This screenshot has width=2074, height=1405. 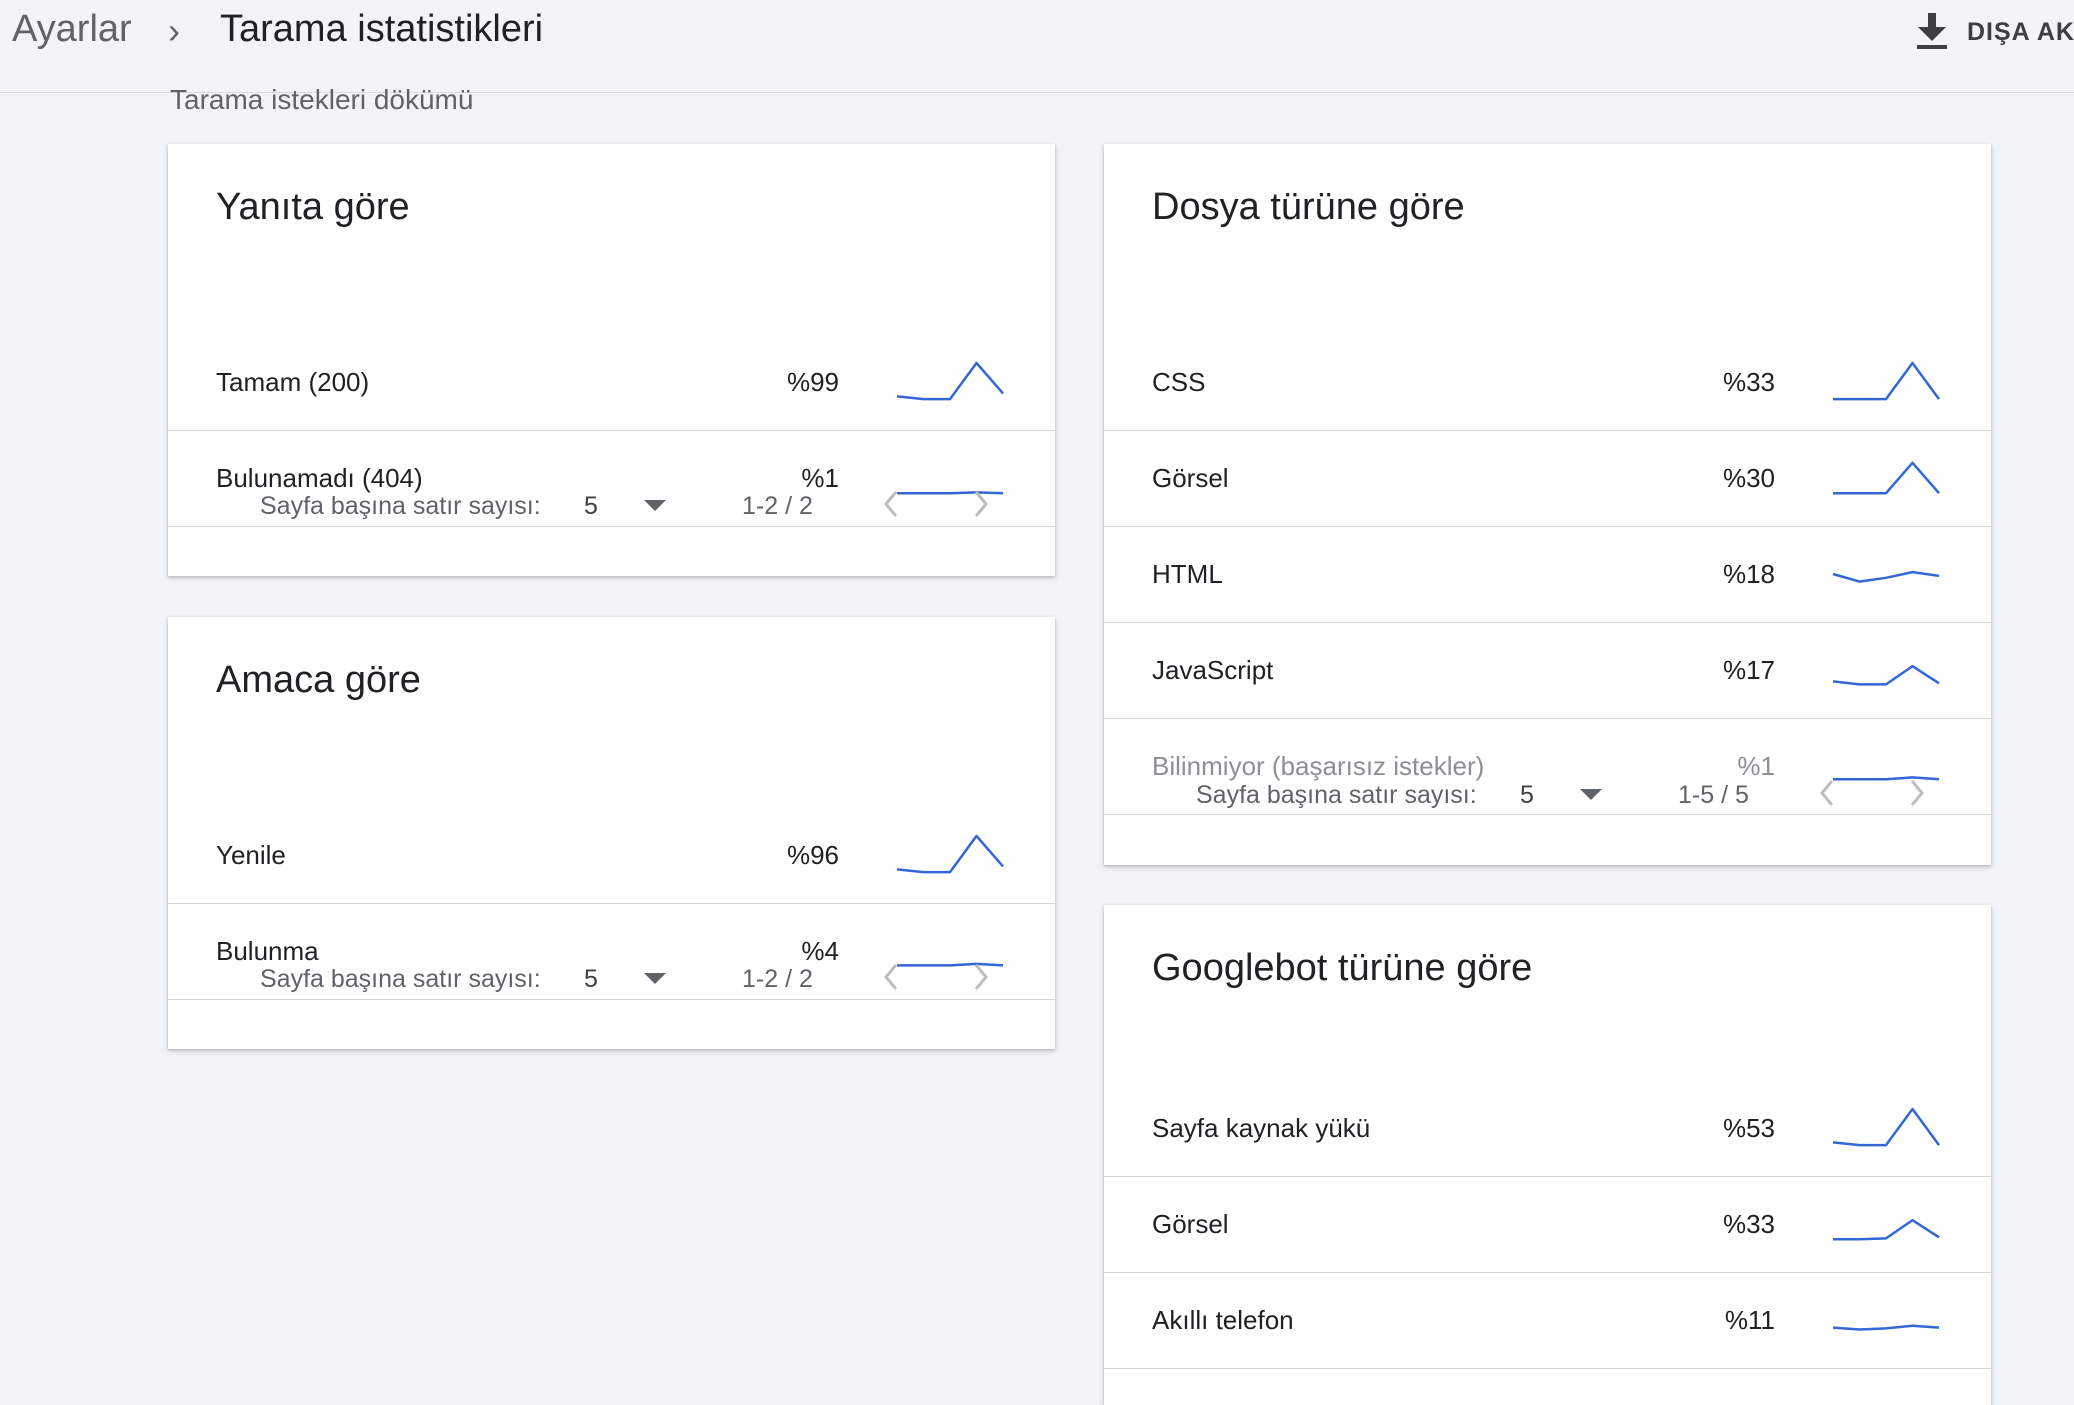 What do you see at coordinates (321, 100) in the screenshot?
I see `section-label: Tarama istekleri dökümü` at bounding box center [321, 100].